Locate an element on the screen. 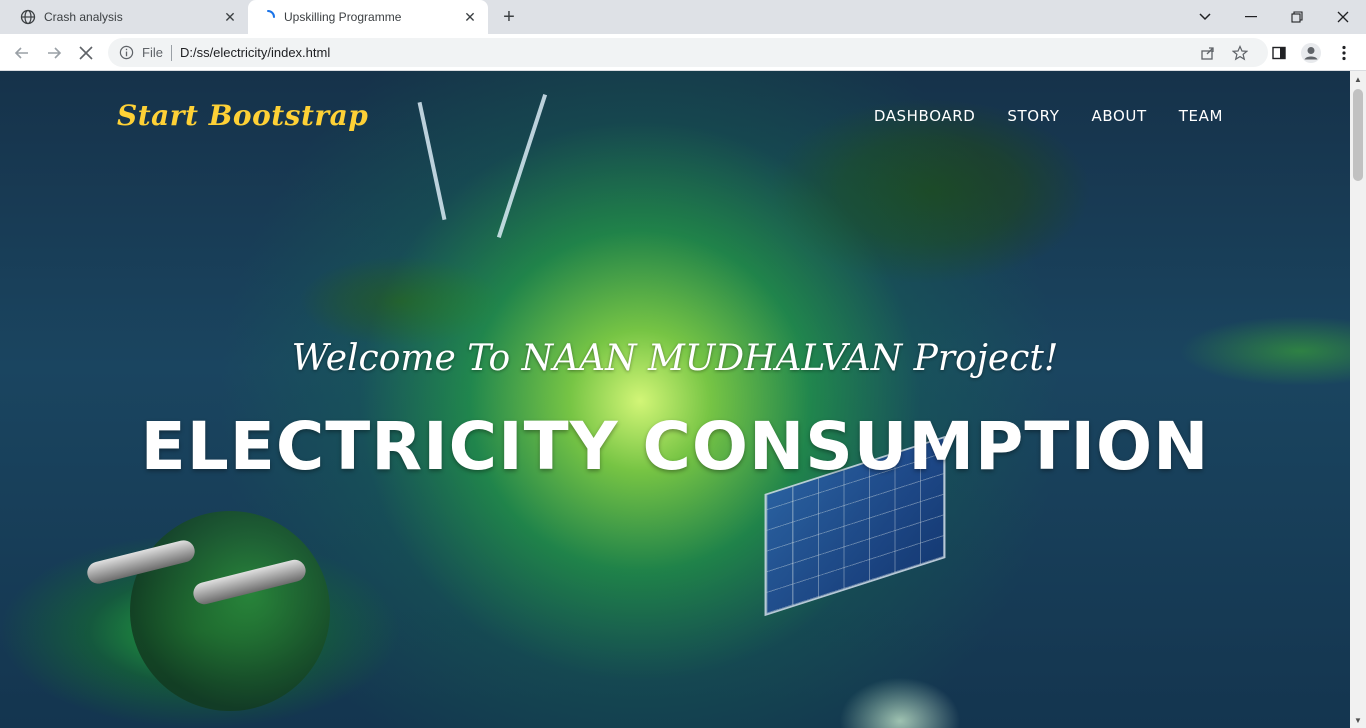 The width and height of the screenshot is (1366, 728). tab-crash-analysis: Crash analysis ✕ is located at coordinates (128, 17).